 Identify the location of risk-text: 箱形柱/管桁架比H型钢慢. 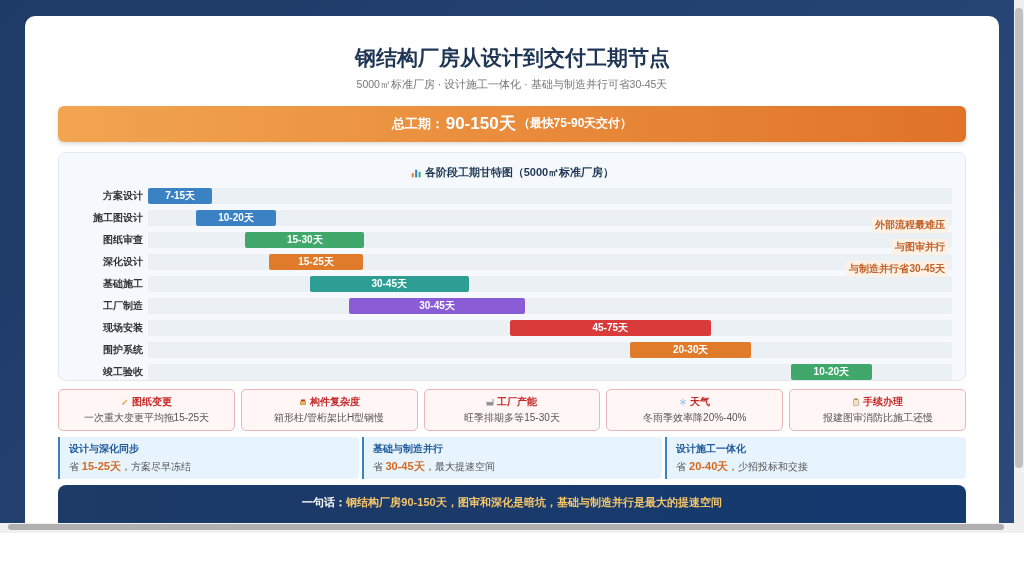
(329, 417).